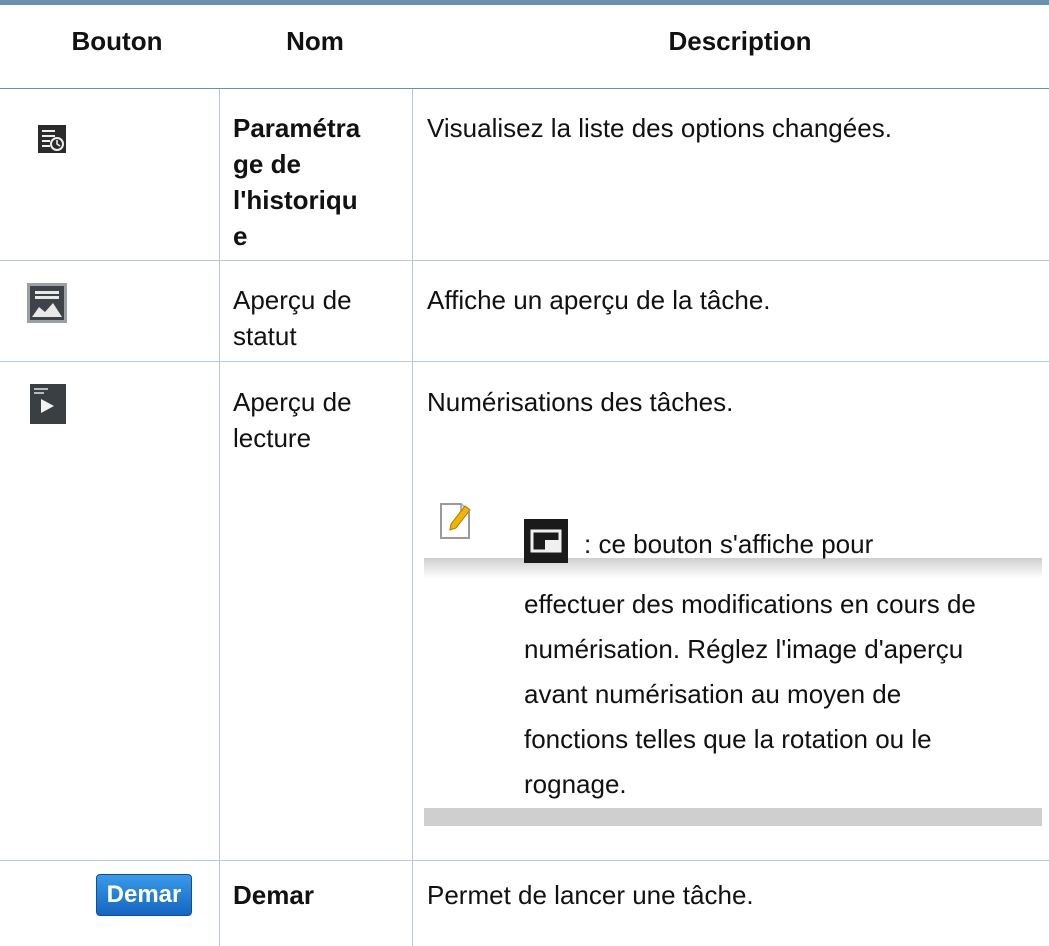 This screenshot has width=1049, height=946. Describe the element at coordinates (292, 420) in the screenshot. I see `play-preview-name: Aperçu de lecture` at that location.